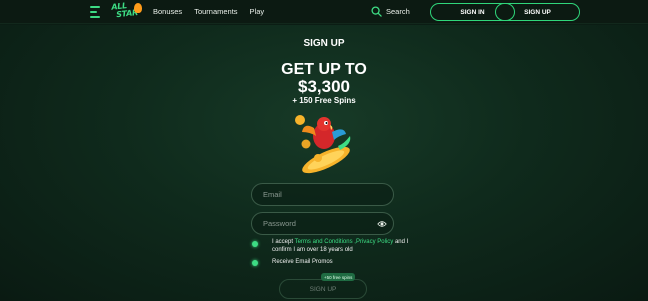 The width and height of the screenshot is (648, 301). Describe the element at coordinates (344, 242) in the screenshot. I see `terms-link: Terms and Conditions ,Privacy Policy` at that location.